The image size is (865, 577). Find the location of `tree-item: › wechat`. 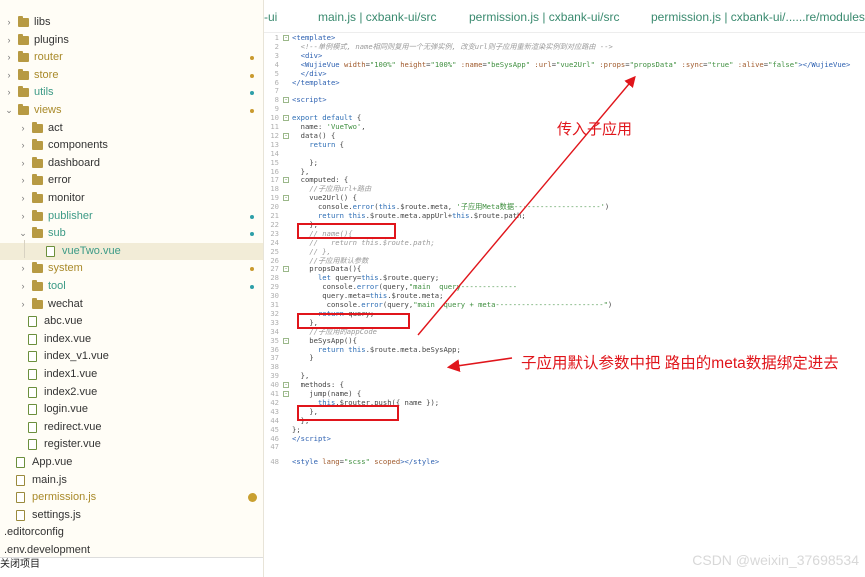

tree-item: › wechat is located at coordinates (131, 305).